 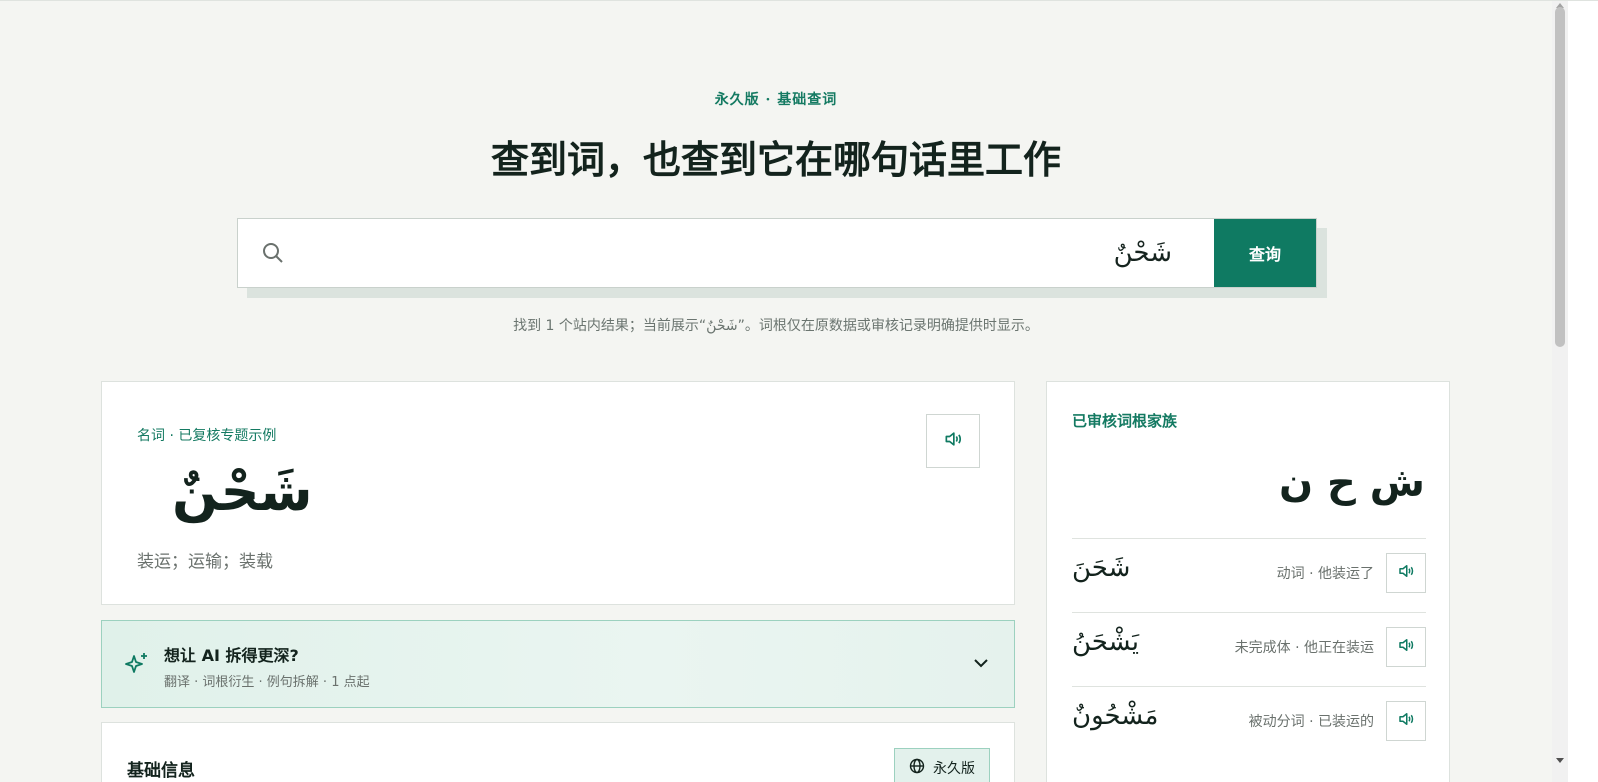 What do you see at coordinates (1351, 483) in the screenshot?
I see `root-letters: ش ح ن` at bounding box center [1351, 483].